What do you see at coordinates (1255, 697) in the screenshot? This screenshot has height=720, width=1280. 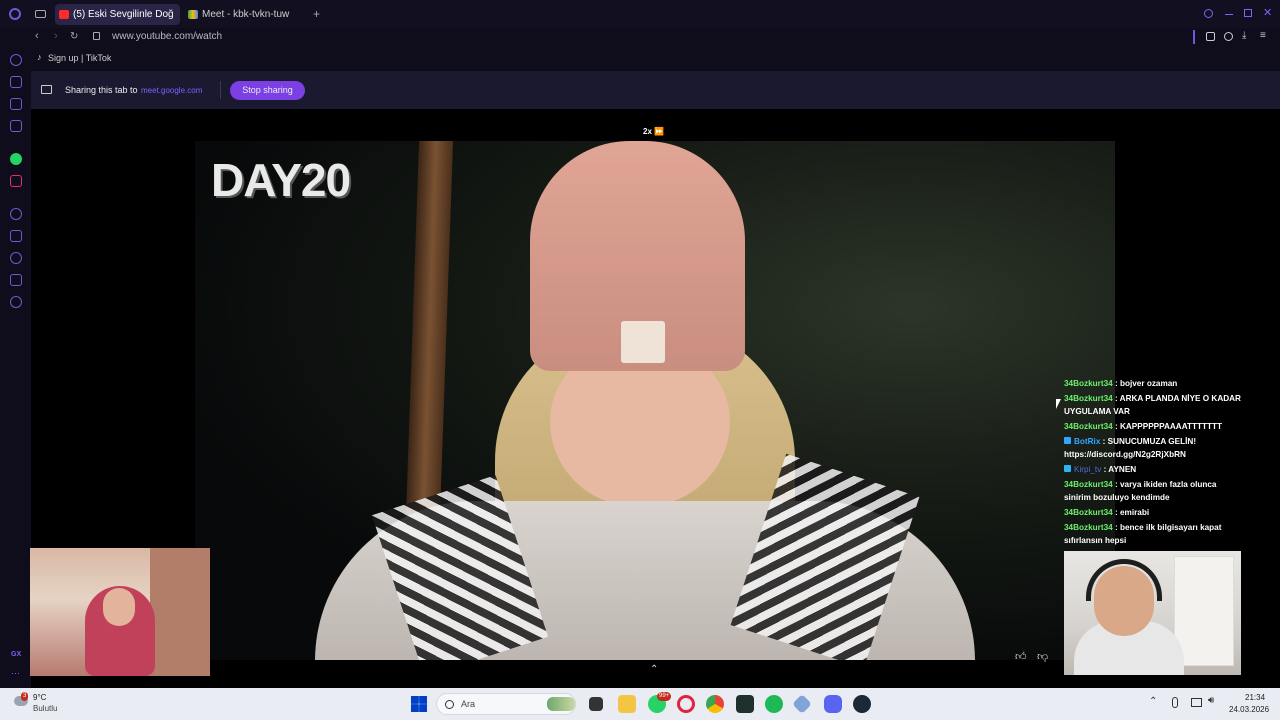 I see `clock-time: 21:34` at bounding box center [1255, 697].